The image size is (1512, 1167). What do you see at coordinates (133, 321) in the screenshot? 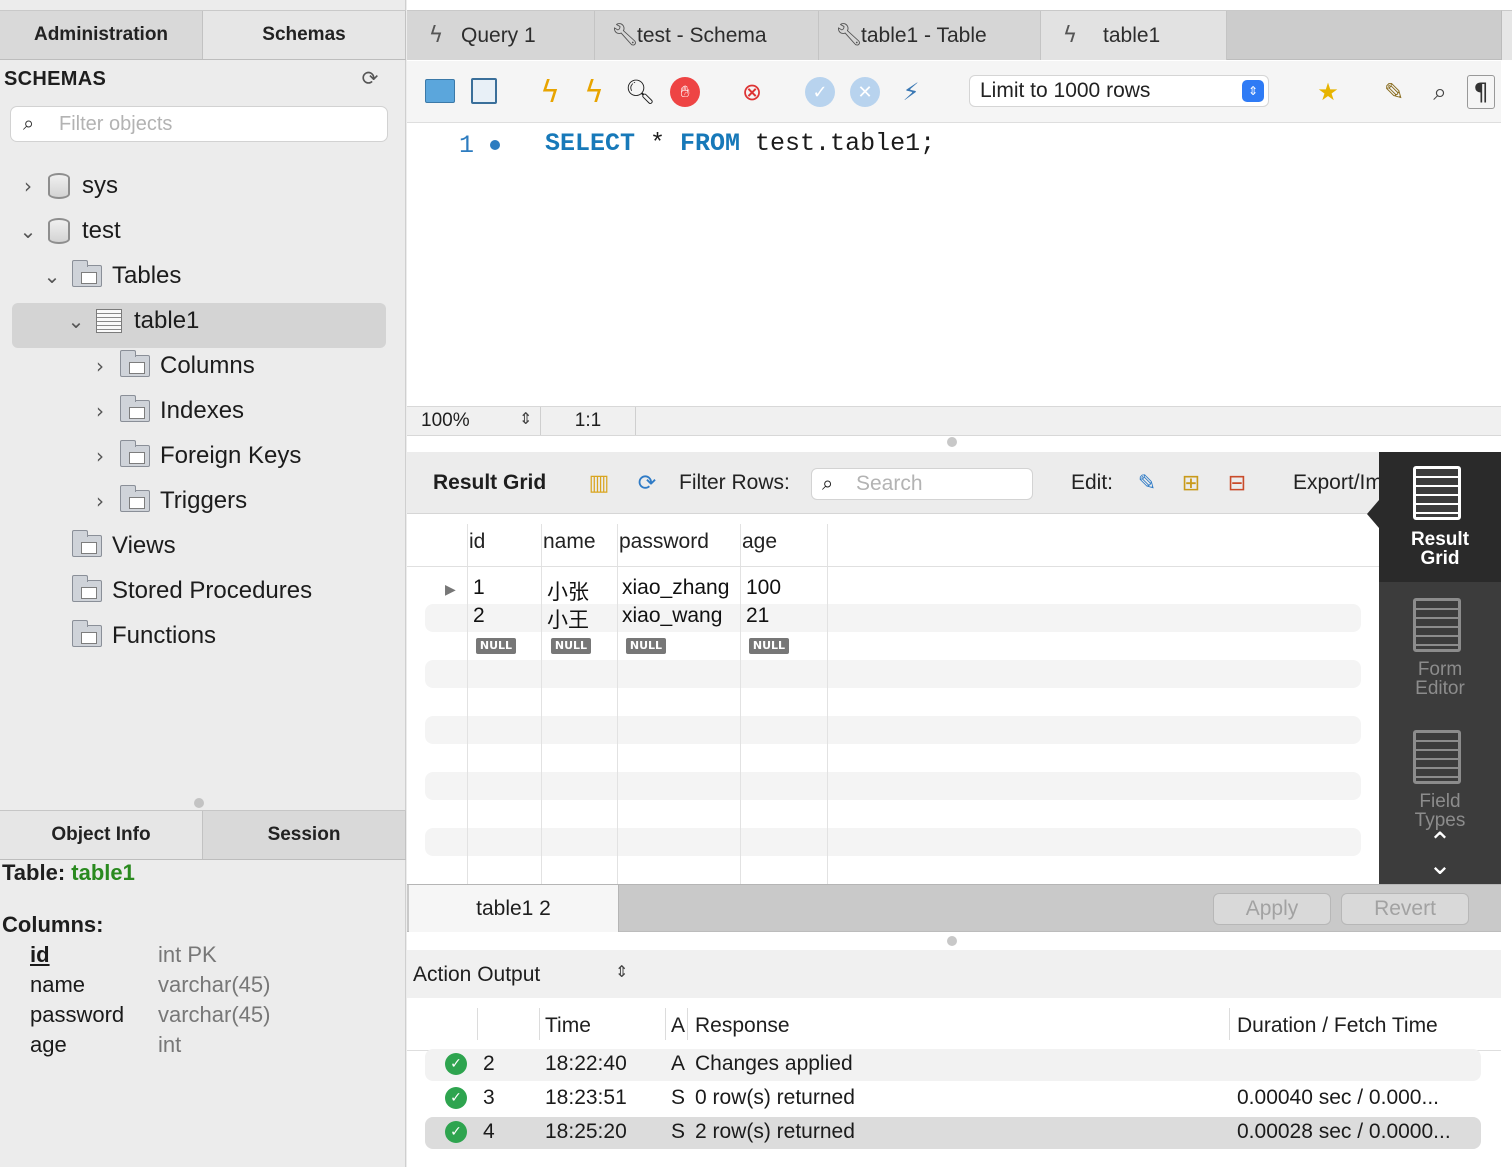
I see `tree-item-table1: ⌄ table1` at bounding box center [133, 321].